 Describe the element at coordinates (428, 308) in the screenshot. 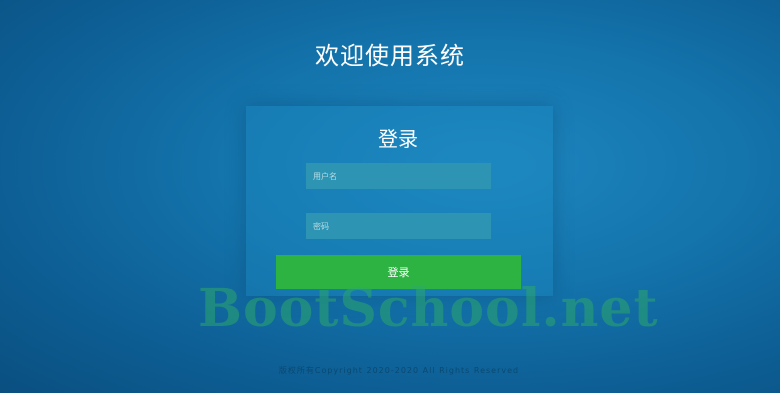

I see `watermark: BootSchool.net` at that location.